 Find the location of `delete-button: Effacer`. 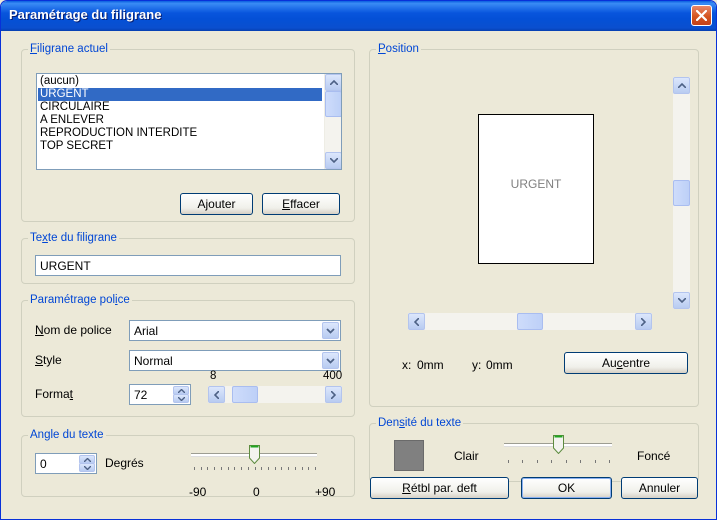

delete-button: Effacer is located at coordinates (301, 204).